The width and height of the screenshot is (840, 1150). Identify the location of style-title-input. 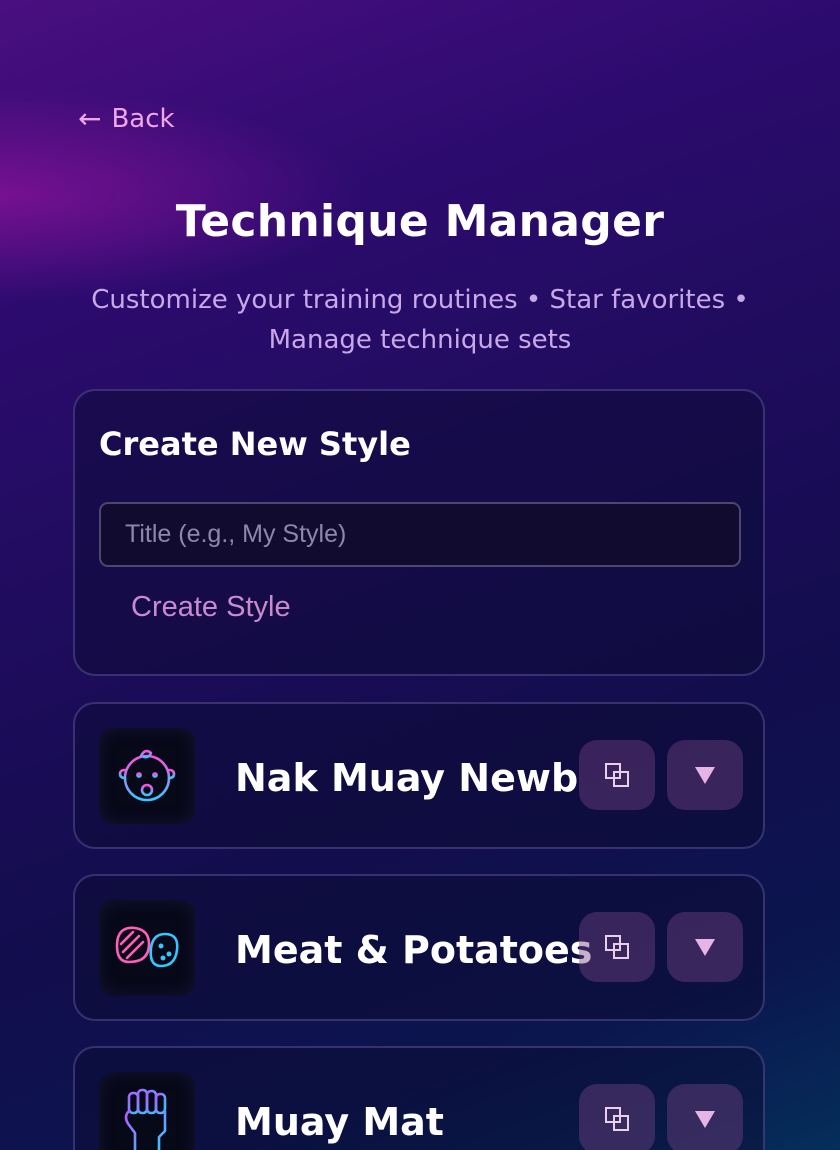
(420, 534).